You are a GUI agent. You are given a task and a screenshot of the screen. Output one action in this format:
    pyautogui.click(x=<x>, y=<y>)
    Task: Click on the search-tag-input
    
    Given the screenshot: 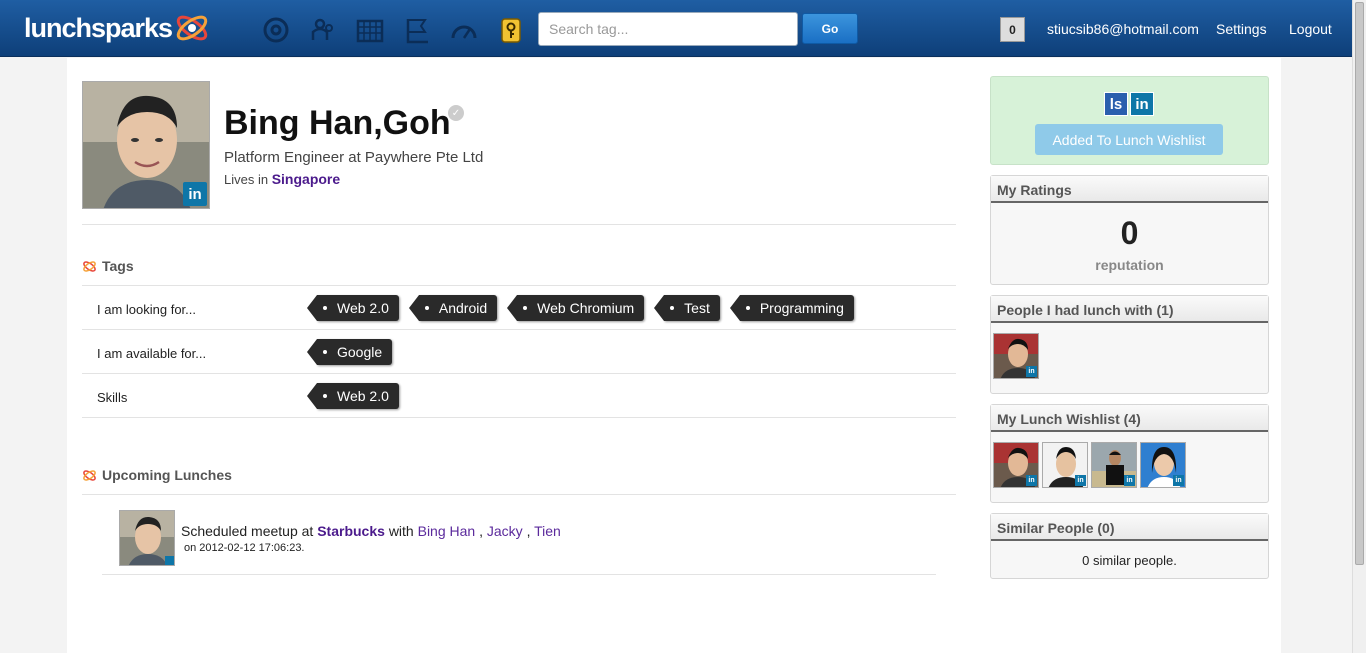 What is the action you would take?
    pyautogui.click(x=668, y=29)
    